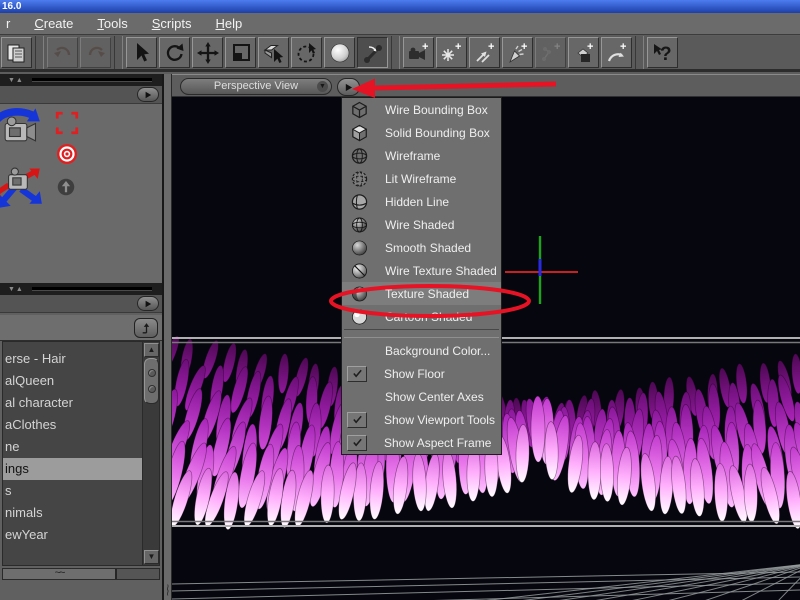  I want to click on menu-item-wireframe: Wireframe, so click(421, 155).